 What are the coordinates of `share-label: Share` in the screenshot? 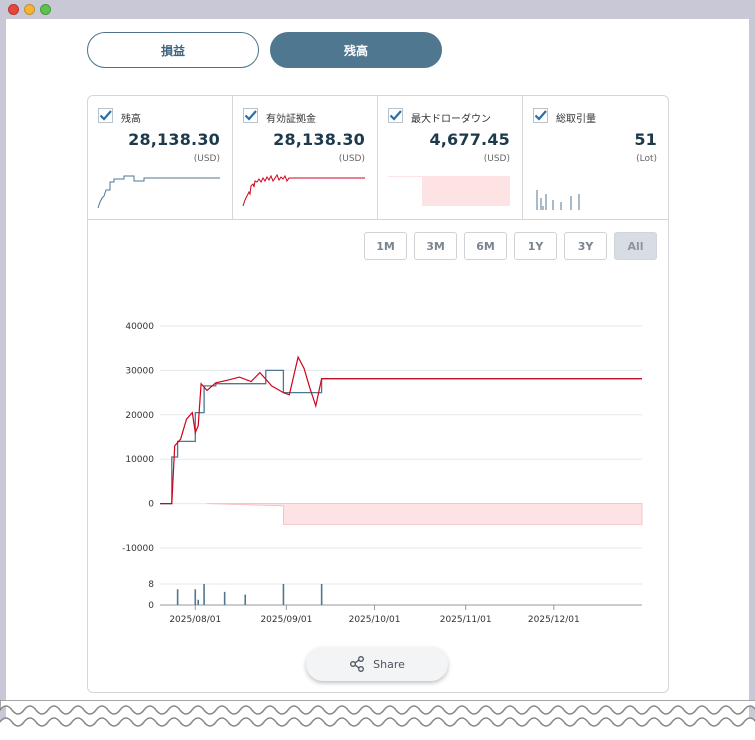 It's located at (389, 664).